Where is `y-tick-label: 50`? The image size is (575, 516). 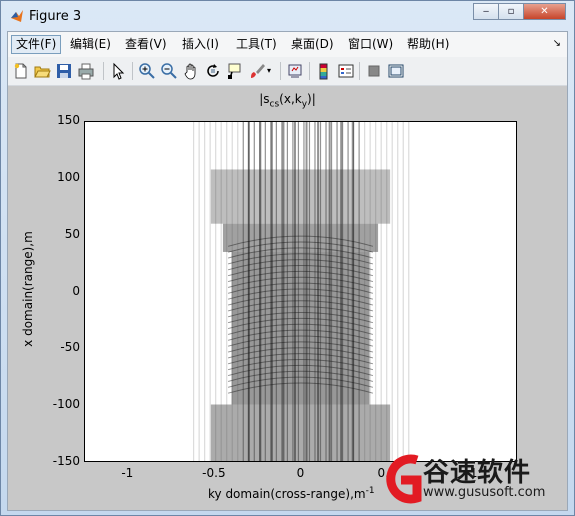
y-tick-label: 50 is located at coordinates (72, 233).